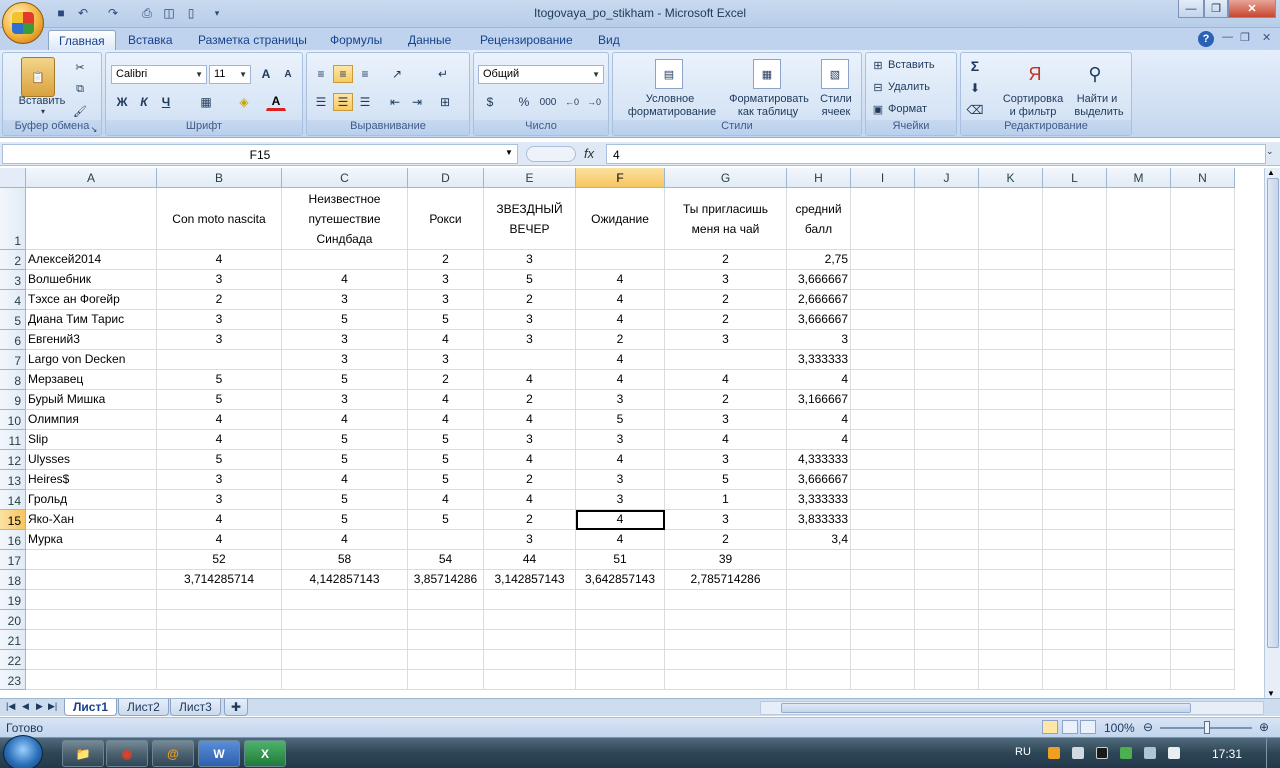 This screenshot has width=1280, height=768. I want to click on first-sheet-icon: |◀, so click(10, 706).